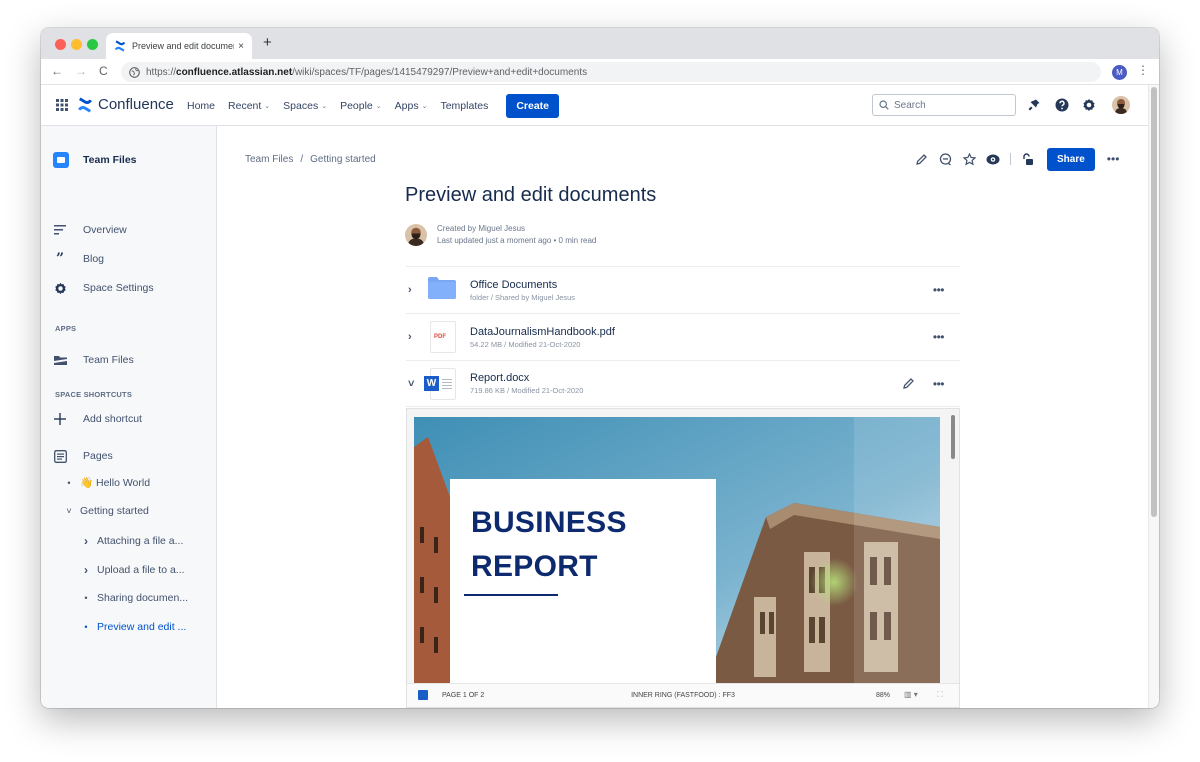  Describe the element at coordinates (305, 106) in the screenshot. I see `nav-spaces: Spaces ⌄` at that location.